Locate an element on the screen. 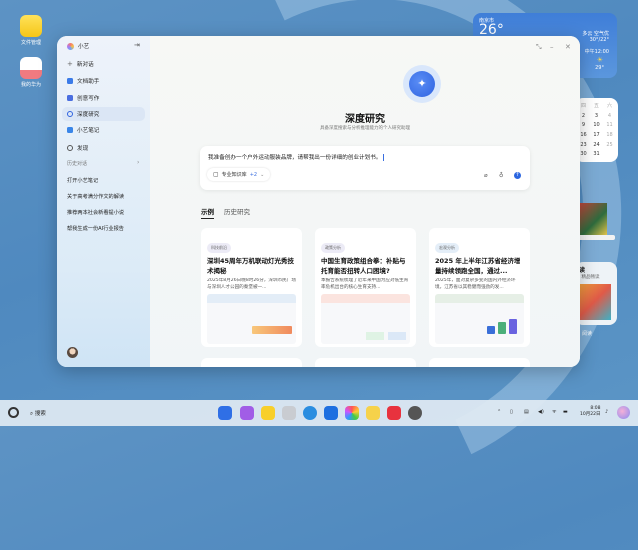  chevron-right-icon: › is located at coordinates (138, 162).